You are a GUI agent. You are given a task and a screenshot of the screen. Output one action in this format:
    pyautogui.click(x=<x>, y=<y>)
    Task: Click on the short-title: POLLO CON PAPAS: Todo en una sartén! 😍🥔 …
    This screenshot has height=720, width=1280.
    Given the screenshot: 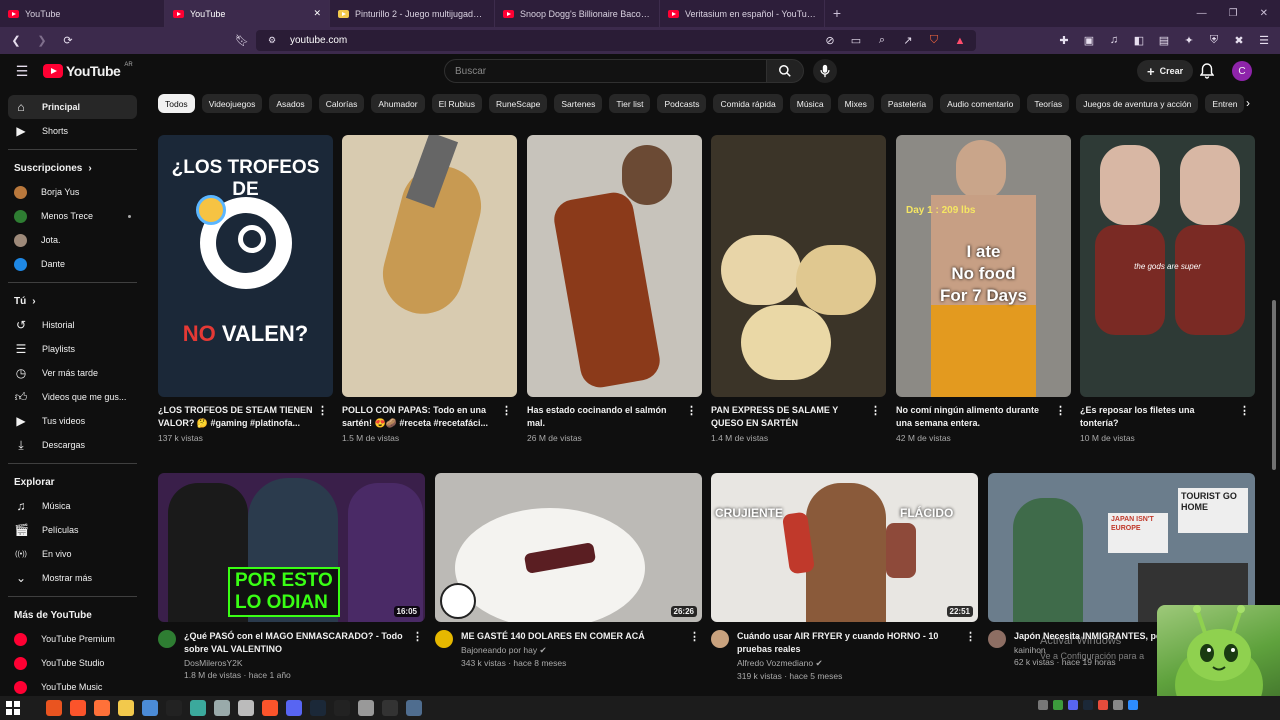 What is the action you would take?
    pyautogui.click(x=429, y=417)
    